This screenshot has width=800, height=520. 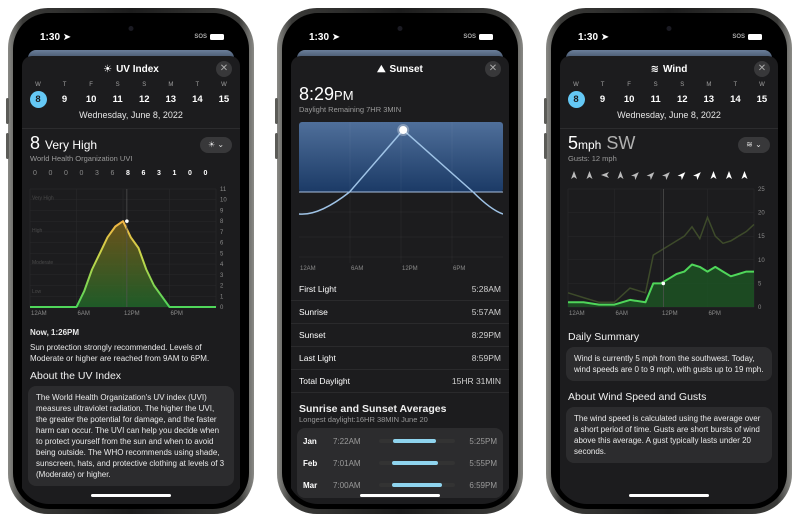 I want to click on volume-button, so click(x=276, y=146).